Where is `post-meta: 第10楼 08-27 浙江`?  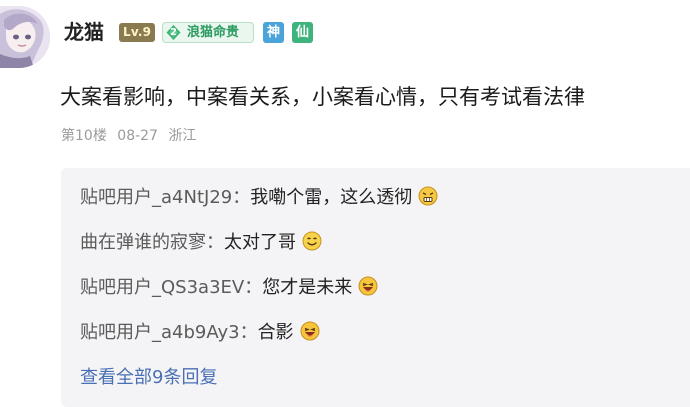
post-meta: 第10楼 08-27 浙江 is located at coordinates (131, 136).